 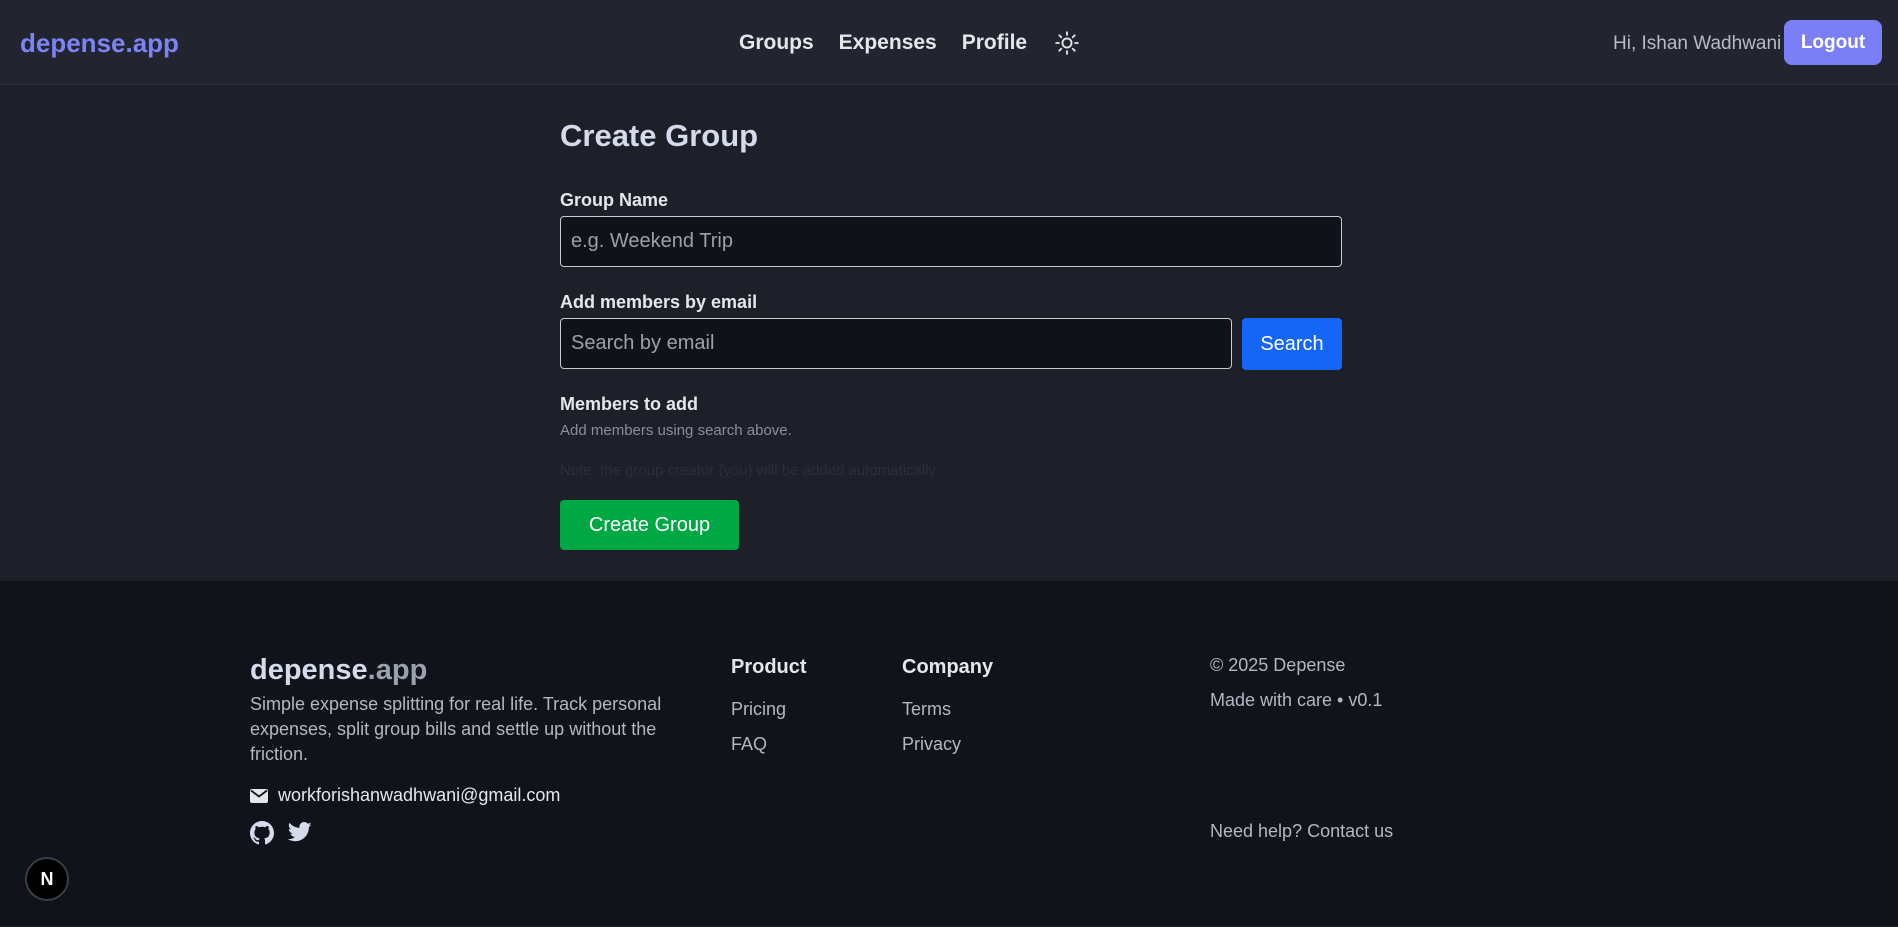 What do you see at coordinates (994, 43) in the screenshot?
I see `nav-link-profile: Profile` at bounding box center [994, 43].